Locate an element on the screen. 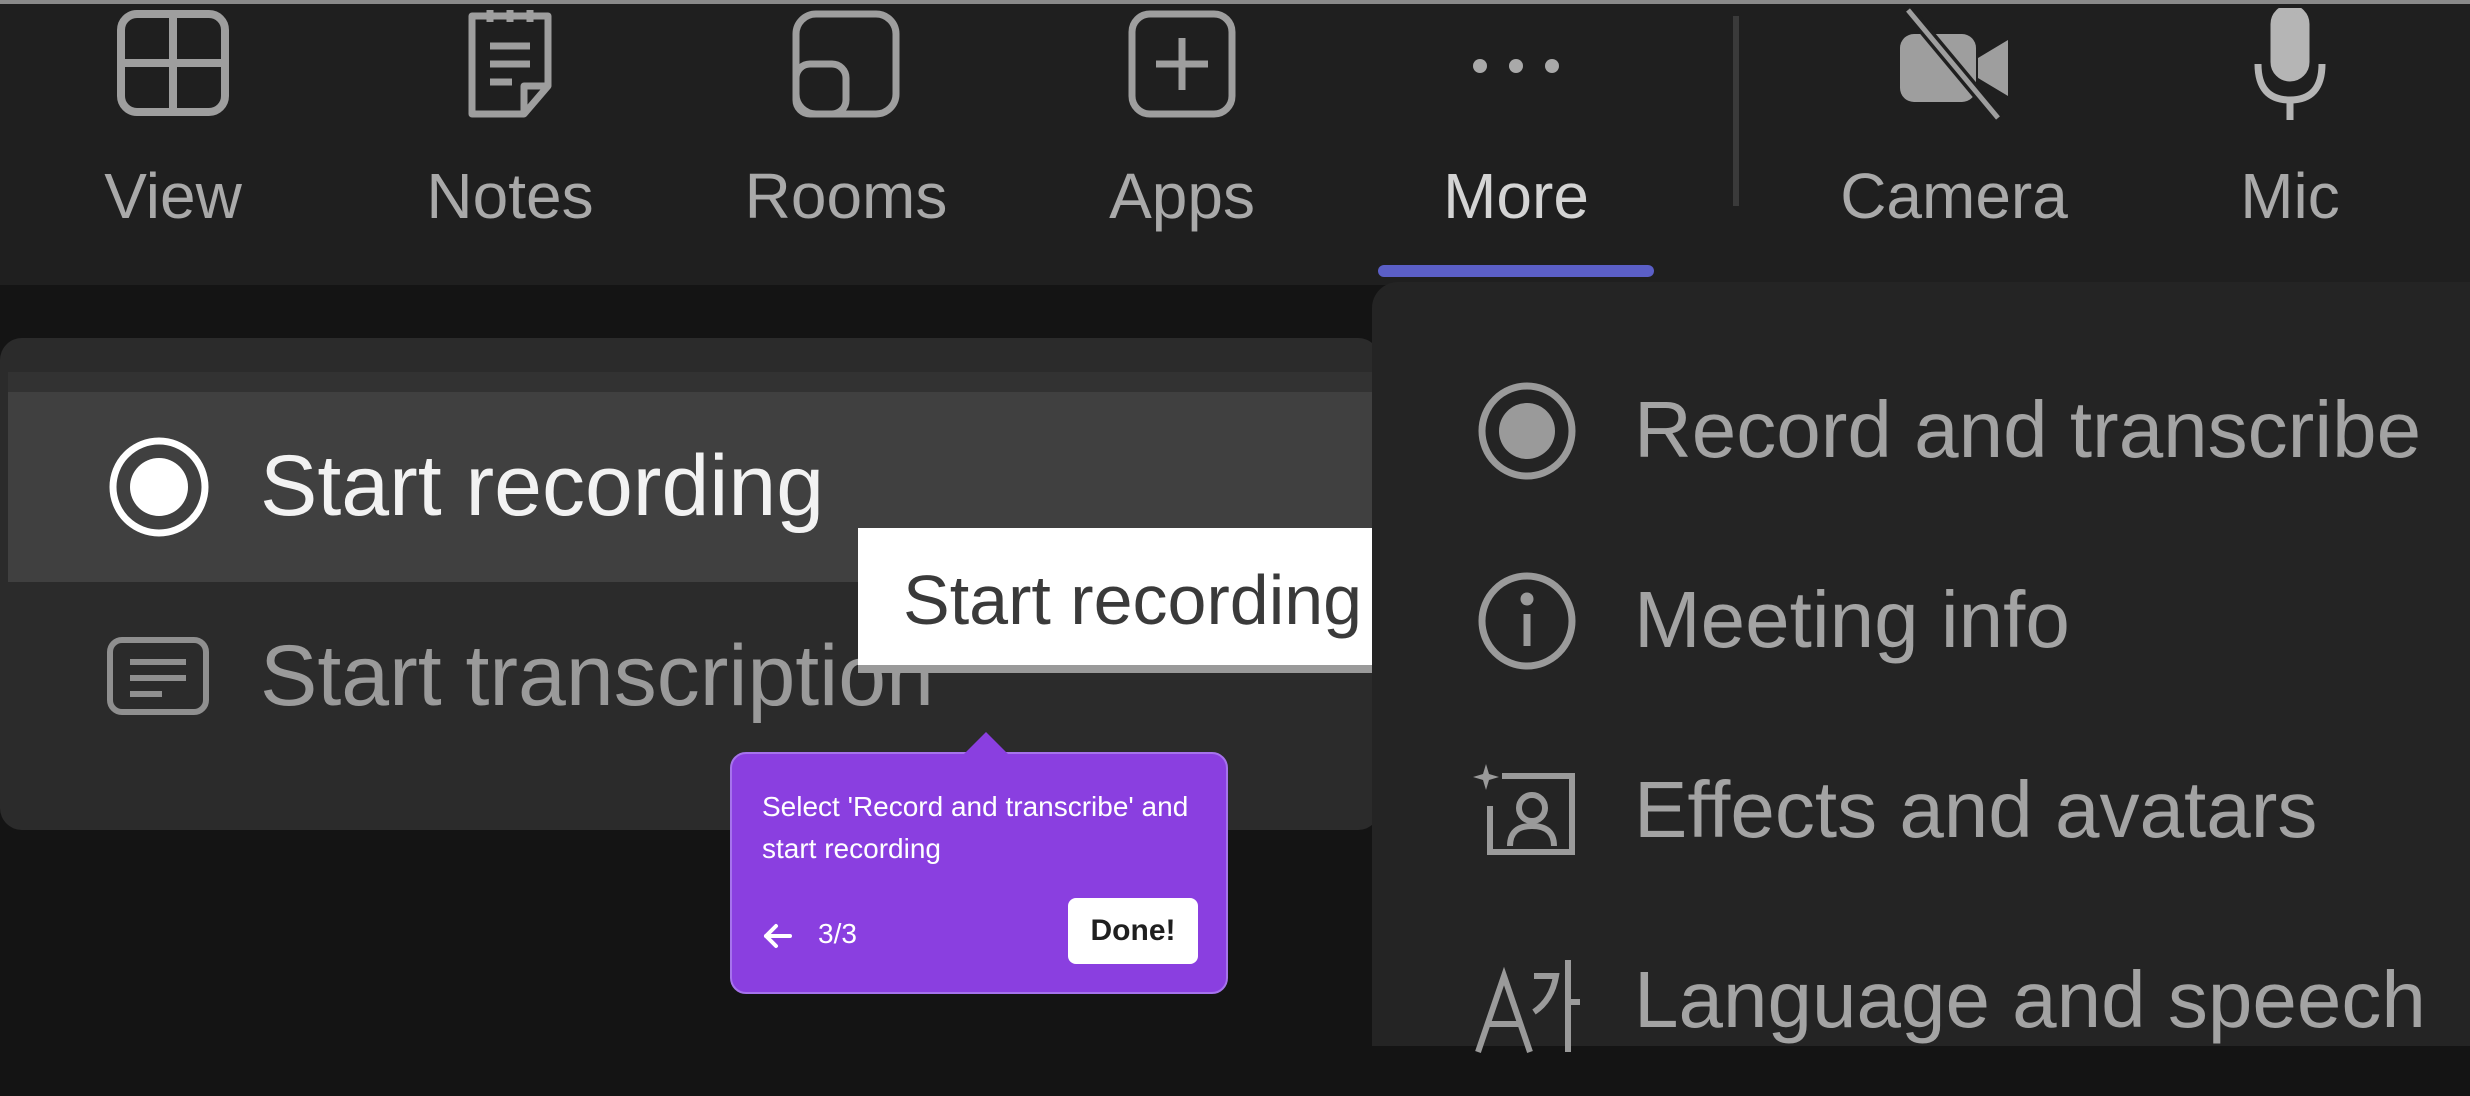 This screenshot has width=2470, height=1096. language-speech-icon is located at coordinates (1527, 1001).